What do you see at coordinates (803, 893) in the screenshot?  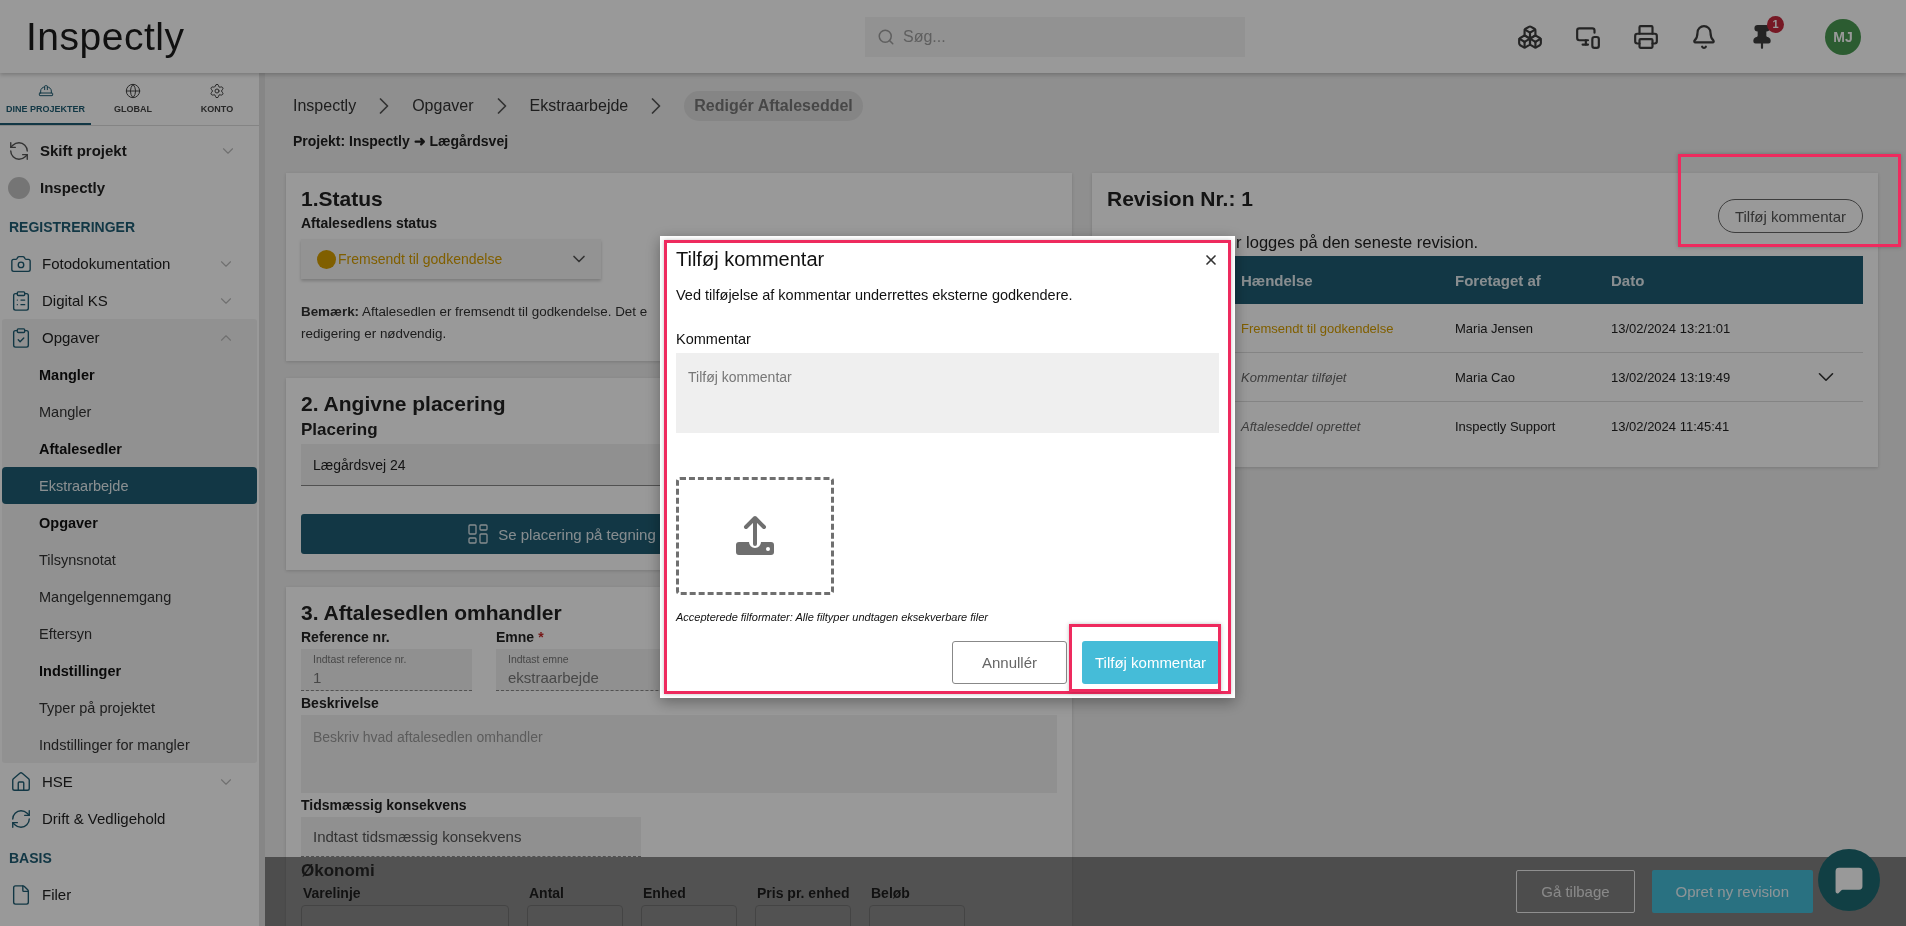 I see `column-header: Pris pr. enhed` at bounding box center [803, 893].